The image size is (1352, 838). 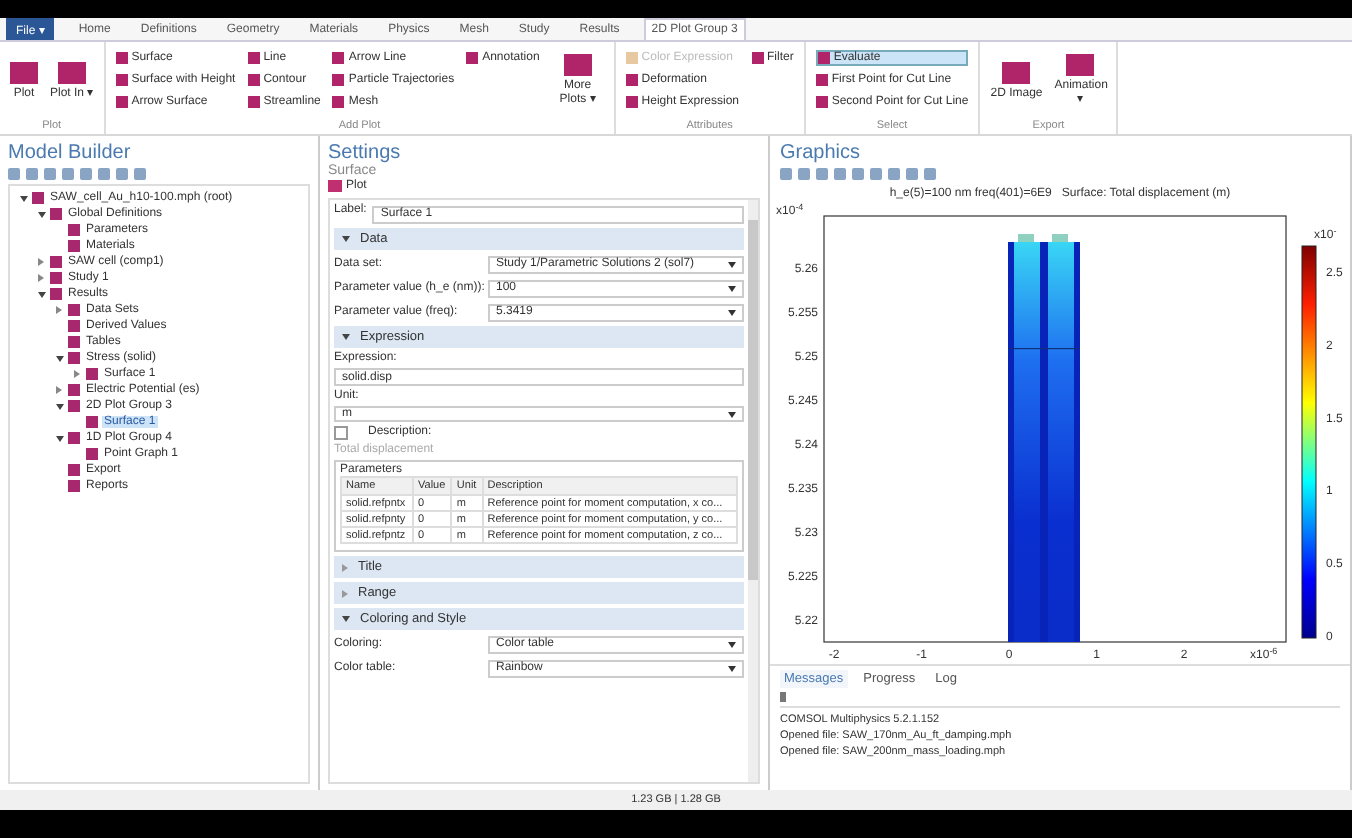 I want to click on pane-title: Graphics, so click(x=820, y=153).